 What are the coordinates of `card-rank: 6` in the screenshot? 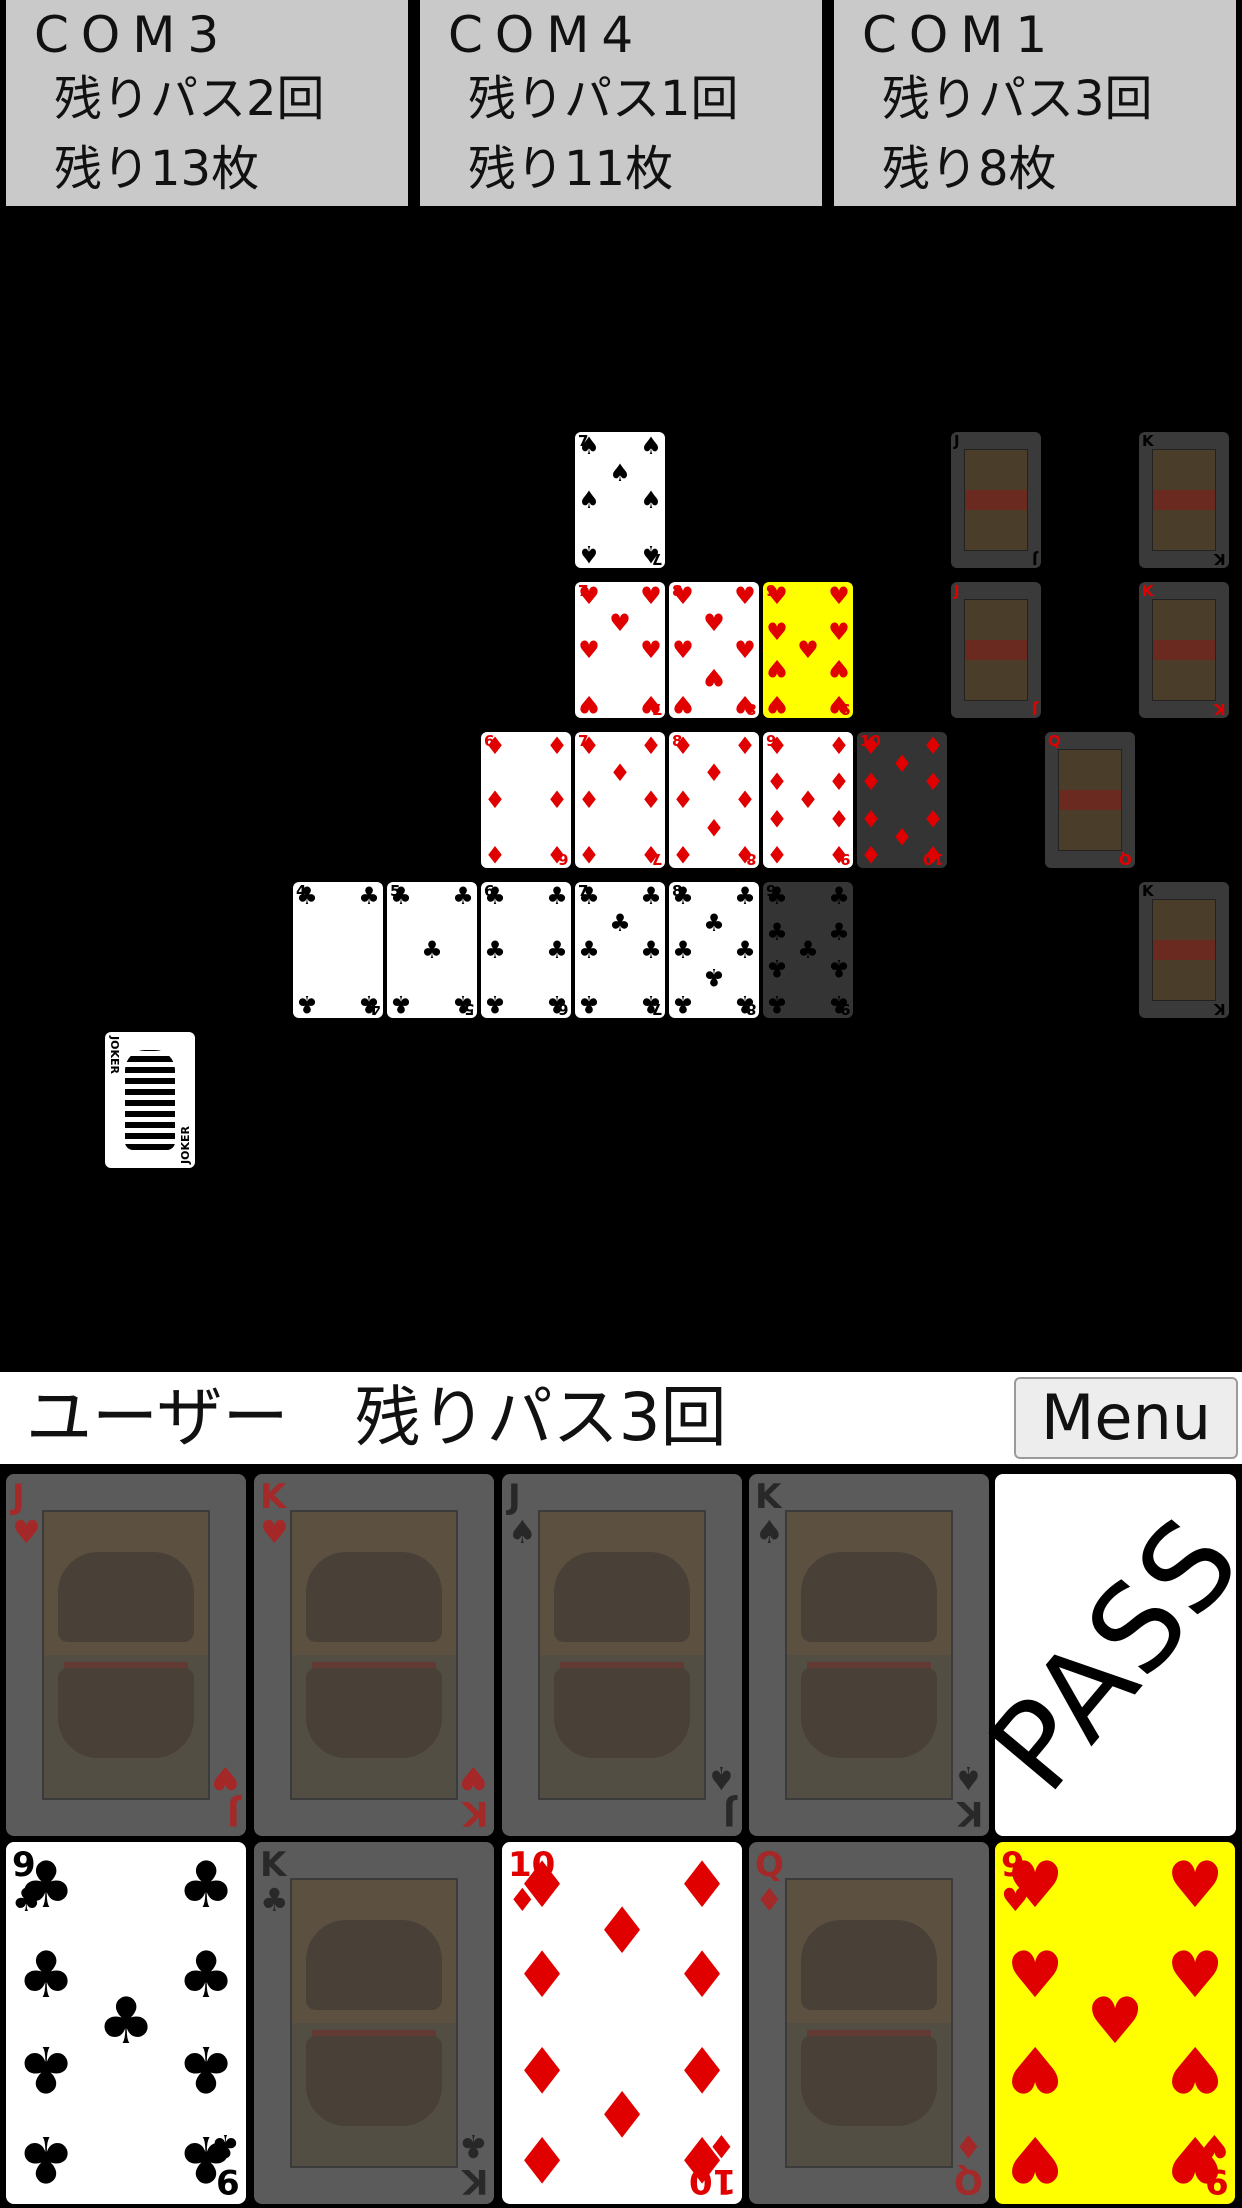 It's located at (562, 1009).